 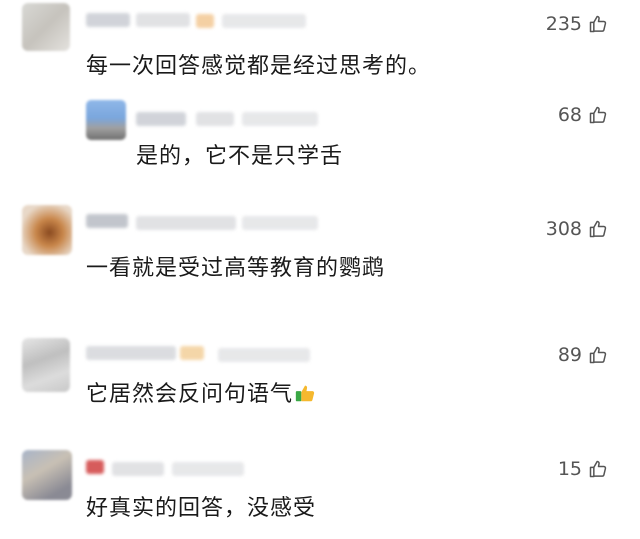 What do you see at coordinates (563, 24) in the screenshot?
I see `like-count: 235` at bounding box center [563, 24].